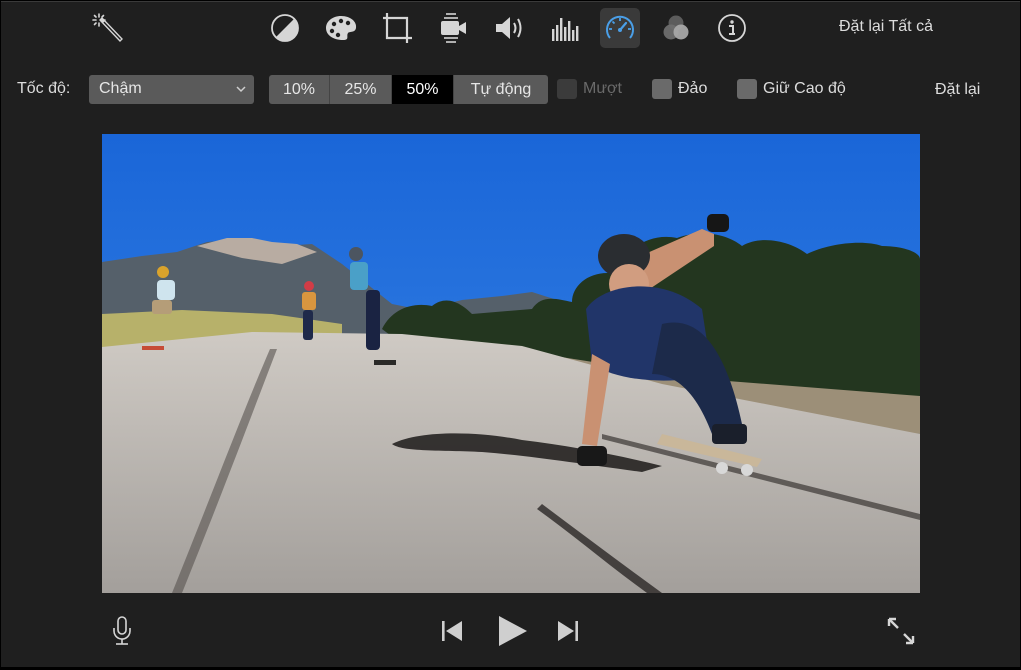  Describe the element at coordinates (452, 631) in the screenshot. I see `skip-back-icon` at that location.